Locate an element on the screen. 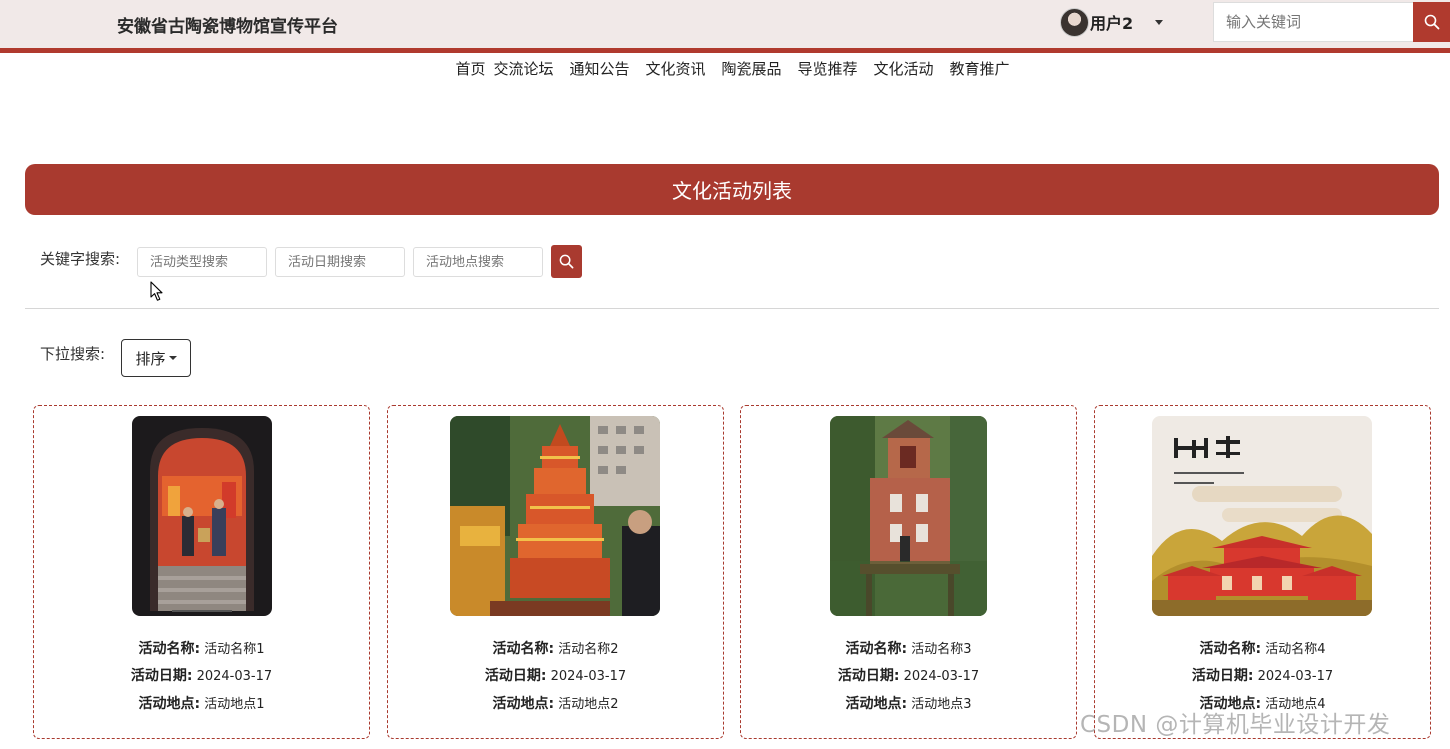 Image resolution: width=1450 pixels, height=749 pixels. activity-card: 活动名称: 活动名称4 活动日期: 2024-03-17 活动地点: 活动地点4 is located at coordinates (1262, 572).